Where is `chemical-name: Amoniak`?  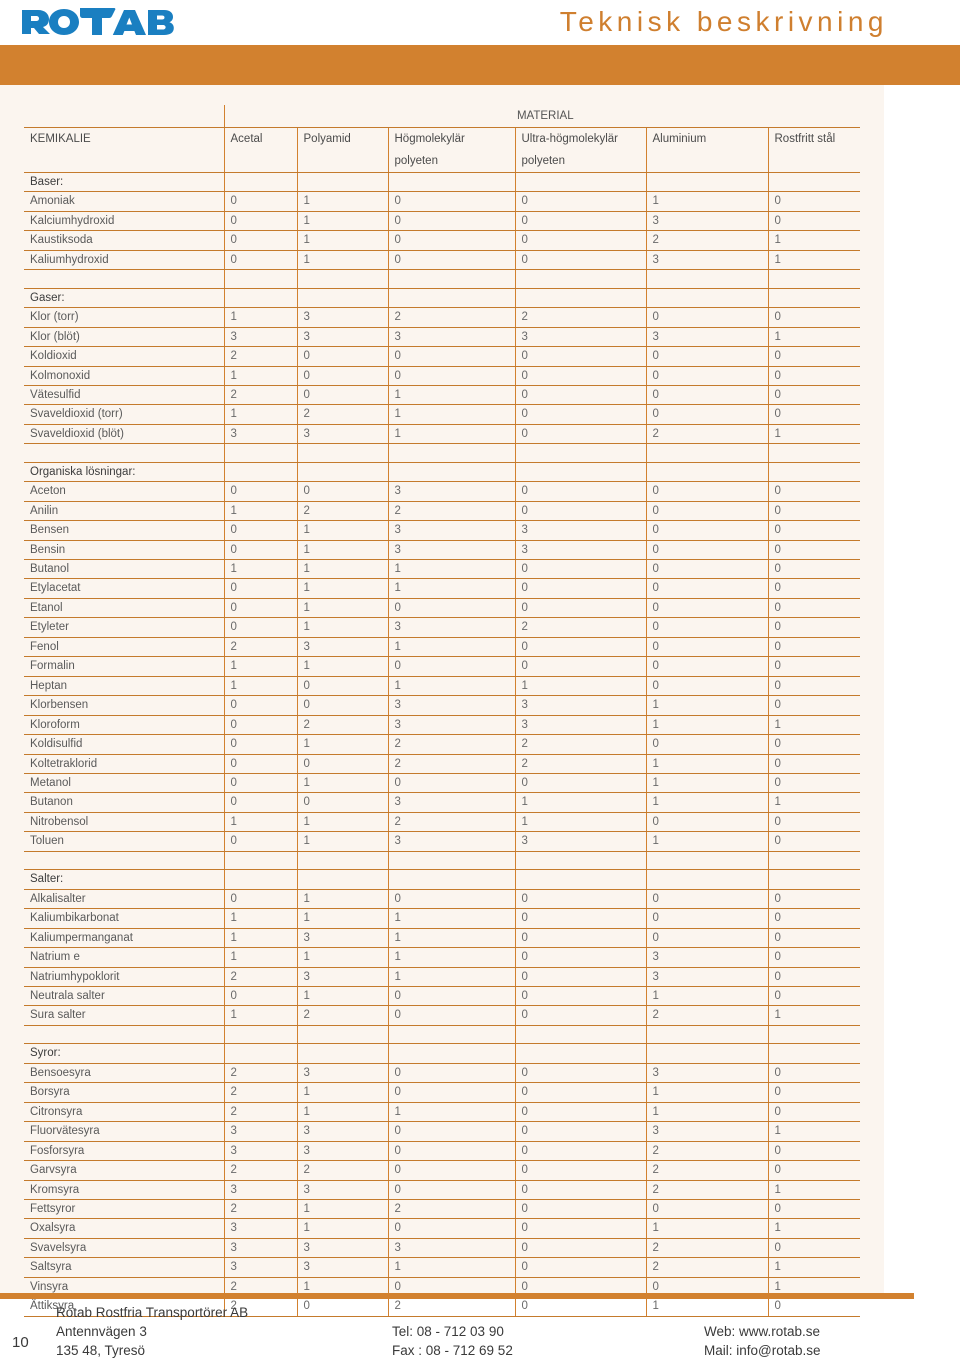
chemical-name: Amoniak is located at coordinates (124, 201).